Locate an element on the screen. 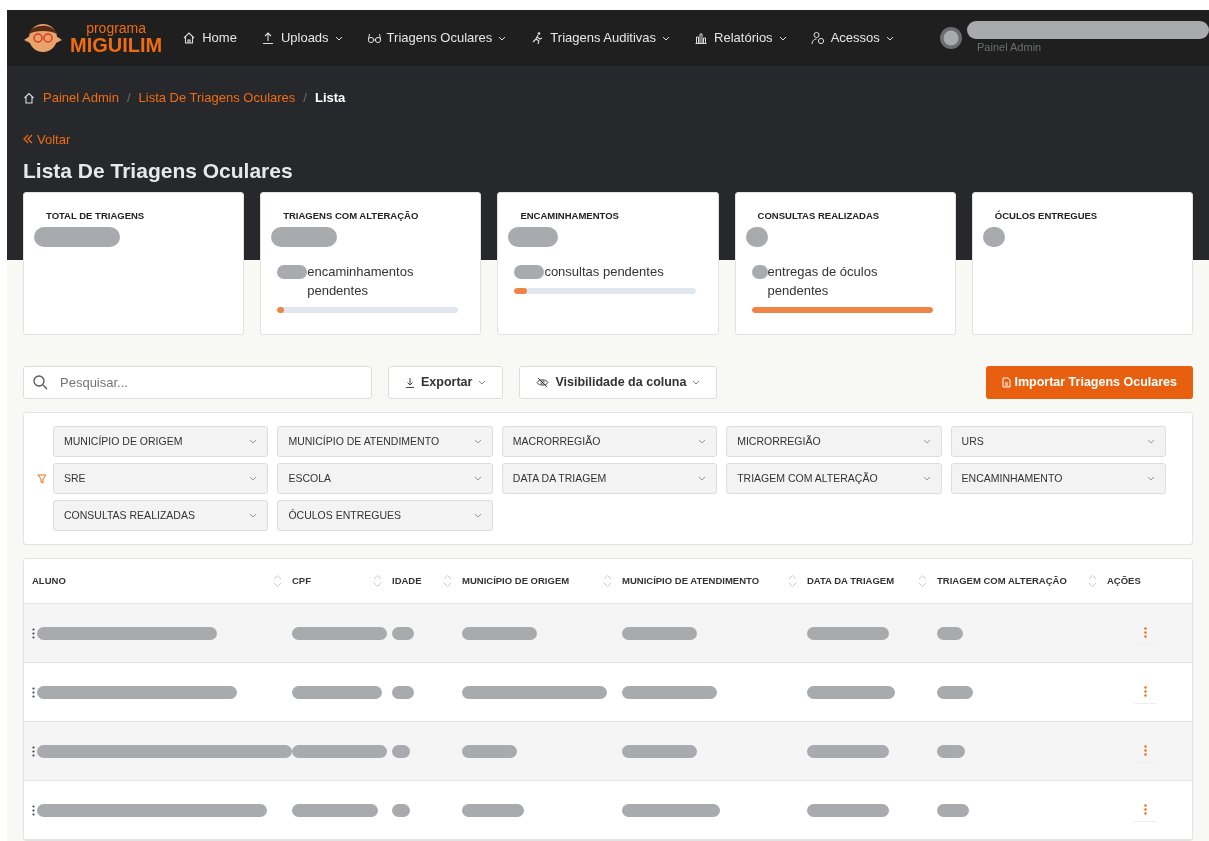 This screenshot has width=1209, height=841. stat-label: ENCAMINHAMENTOS is located at coordinates (570, 216).